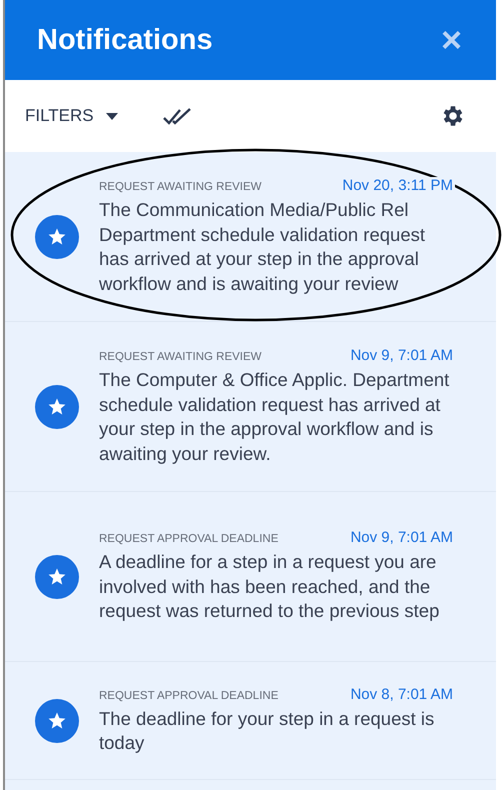  I want to click on notification-text: The deadline for your step in a request is today, so click(267, 730).